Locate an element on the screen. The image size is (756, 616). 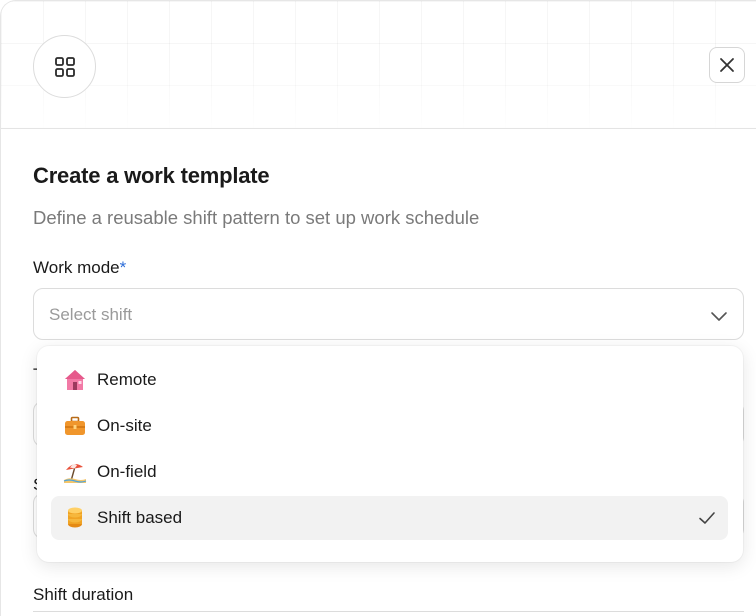
shift-duration-label: Shift duration is located at coordinates (83, 594).